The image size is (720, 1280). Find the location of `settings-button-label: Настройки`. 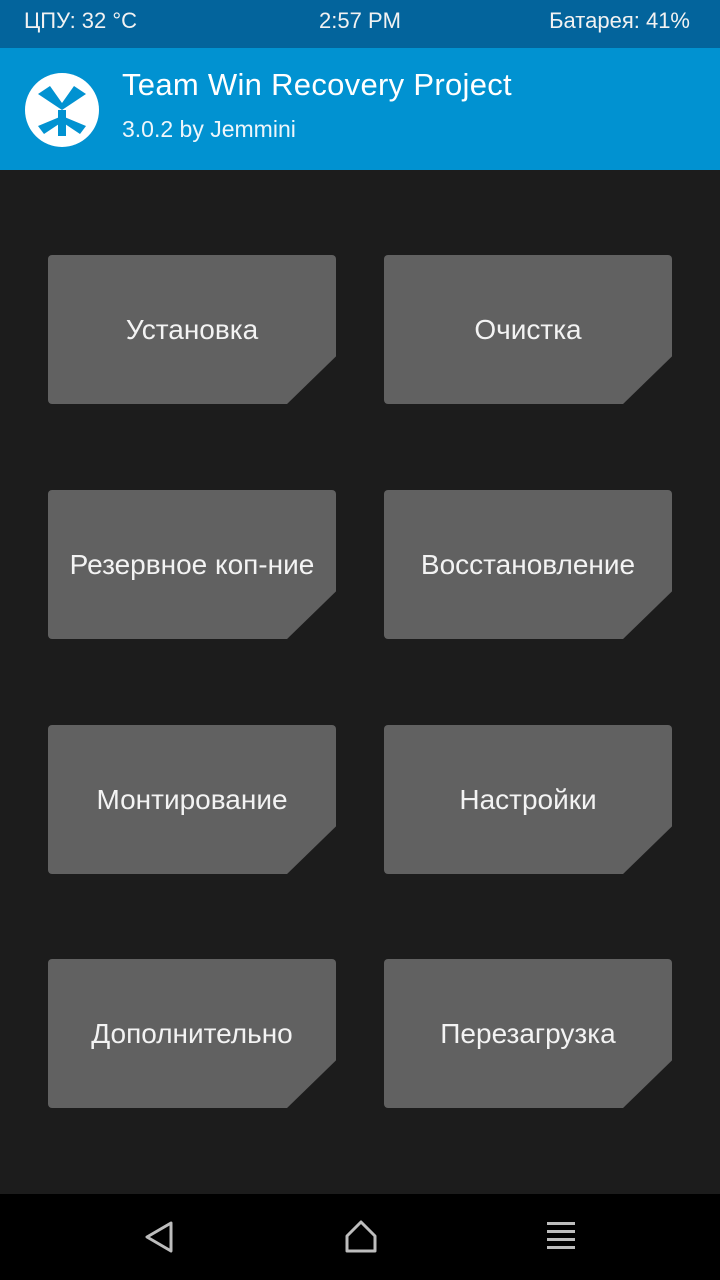

settings-button-label: Настройки is located at coordinates (528, 799).